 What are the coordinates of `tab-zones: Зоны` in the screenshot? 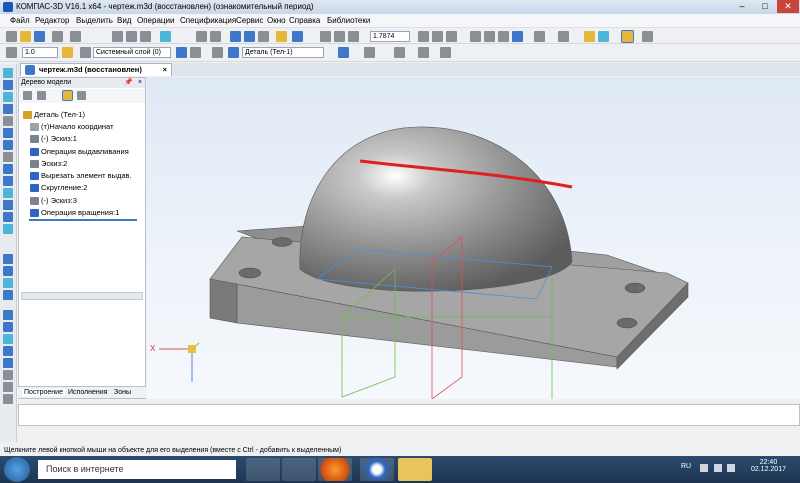 It's located at (122, 392).